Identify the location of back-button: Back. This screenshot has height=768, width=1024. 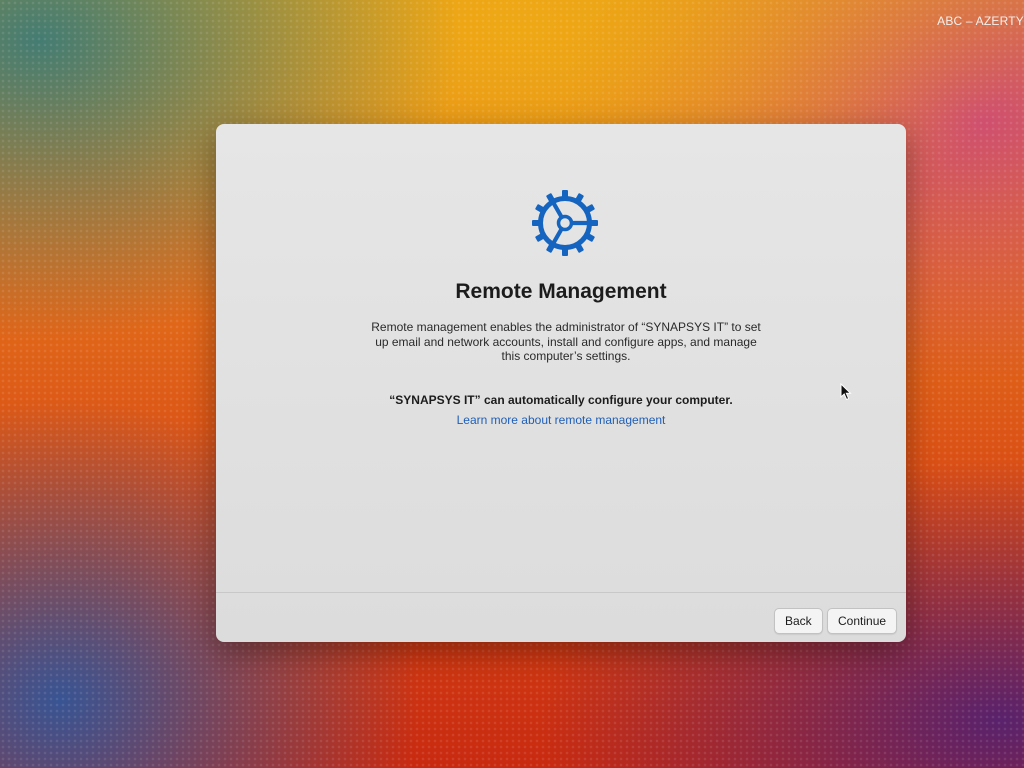
(798, 621).